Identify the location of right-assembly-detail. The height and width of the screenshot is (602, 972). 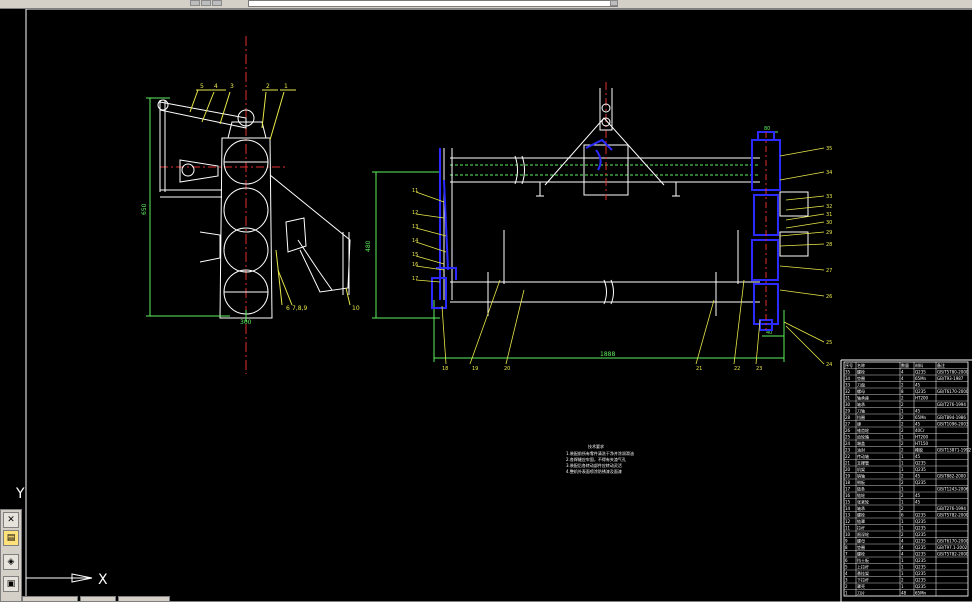
(787, 231).